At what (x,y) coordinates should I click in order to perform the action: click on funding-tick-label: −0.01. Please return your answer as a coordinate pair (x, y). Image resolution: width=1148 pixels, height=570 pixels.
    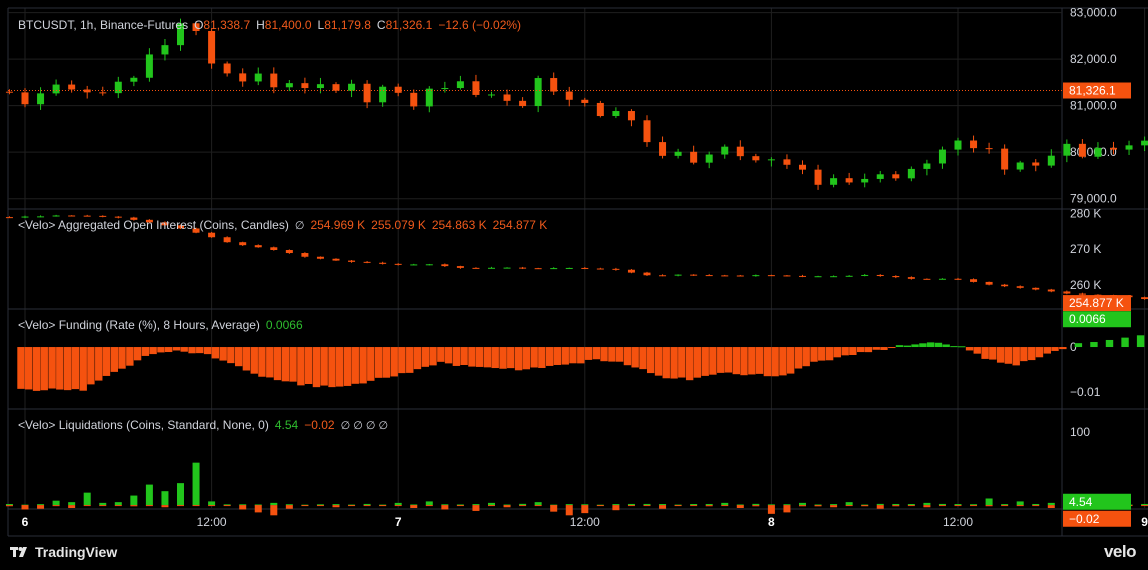
    Looking at the image, I should click on (1085, 392).